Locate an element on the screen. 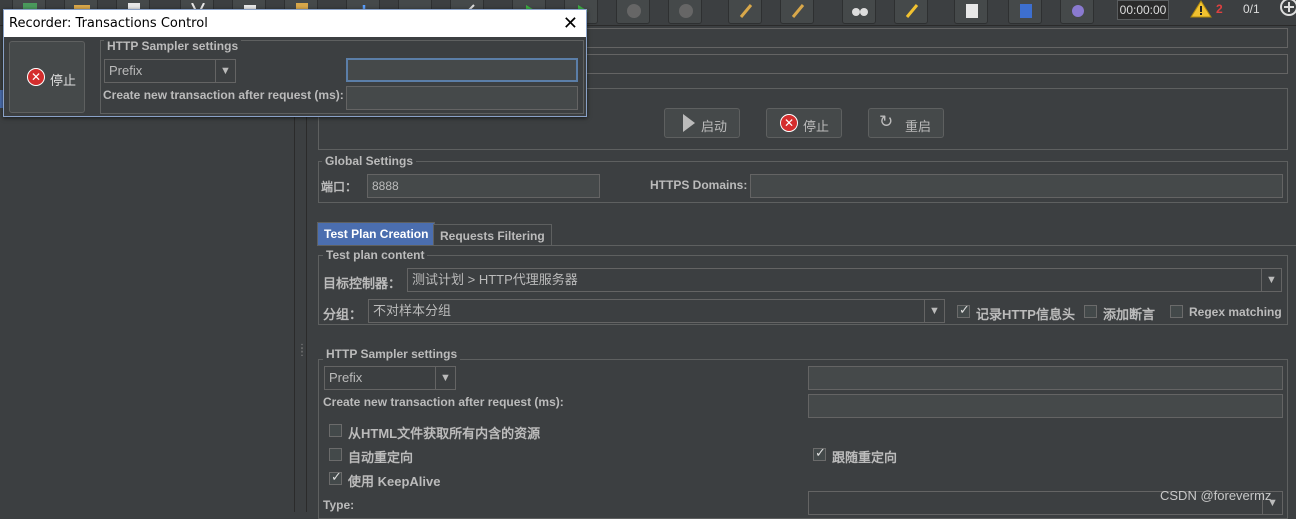 The width and height of the screenshot is (1296, 519). grouping-select: 不对样本分组 ▼ is located at coordinates (656, 311).